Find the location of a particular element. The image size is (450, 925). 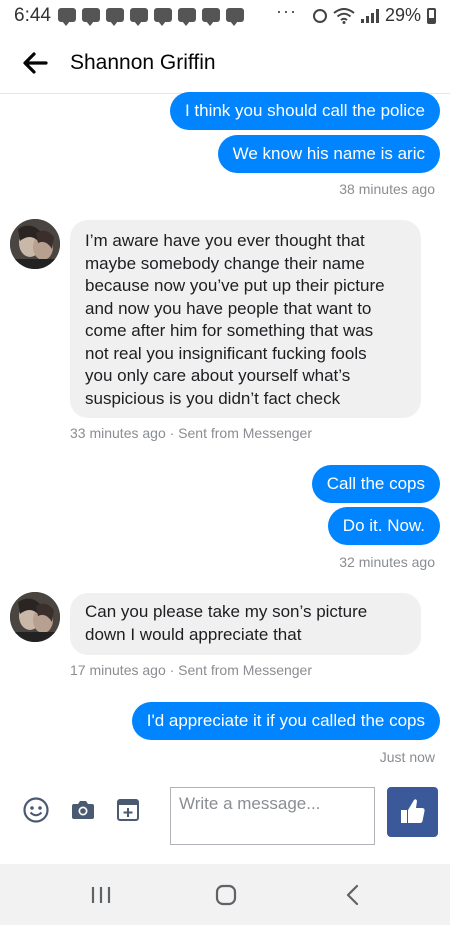

message-timestamp: Just now is located at coordinates (407, 757).